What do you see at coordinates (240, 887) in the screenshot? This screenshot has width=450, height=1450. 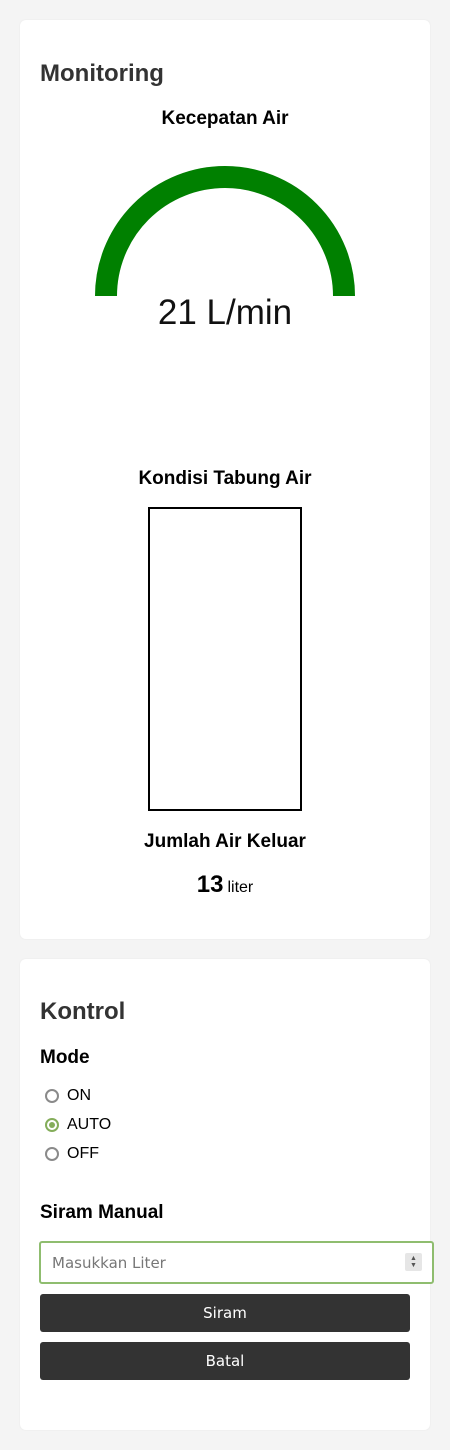 I see `water-outflow-unit: liter` at bounding box center [240, 887].